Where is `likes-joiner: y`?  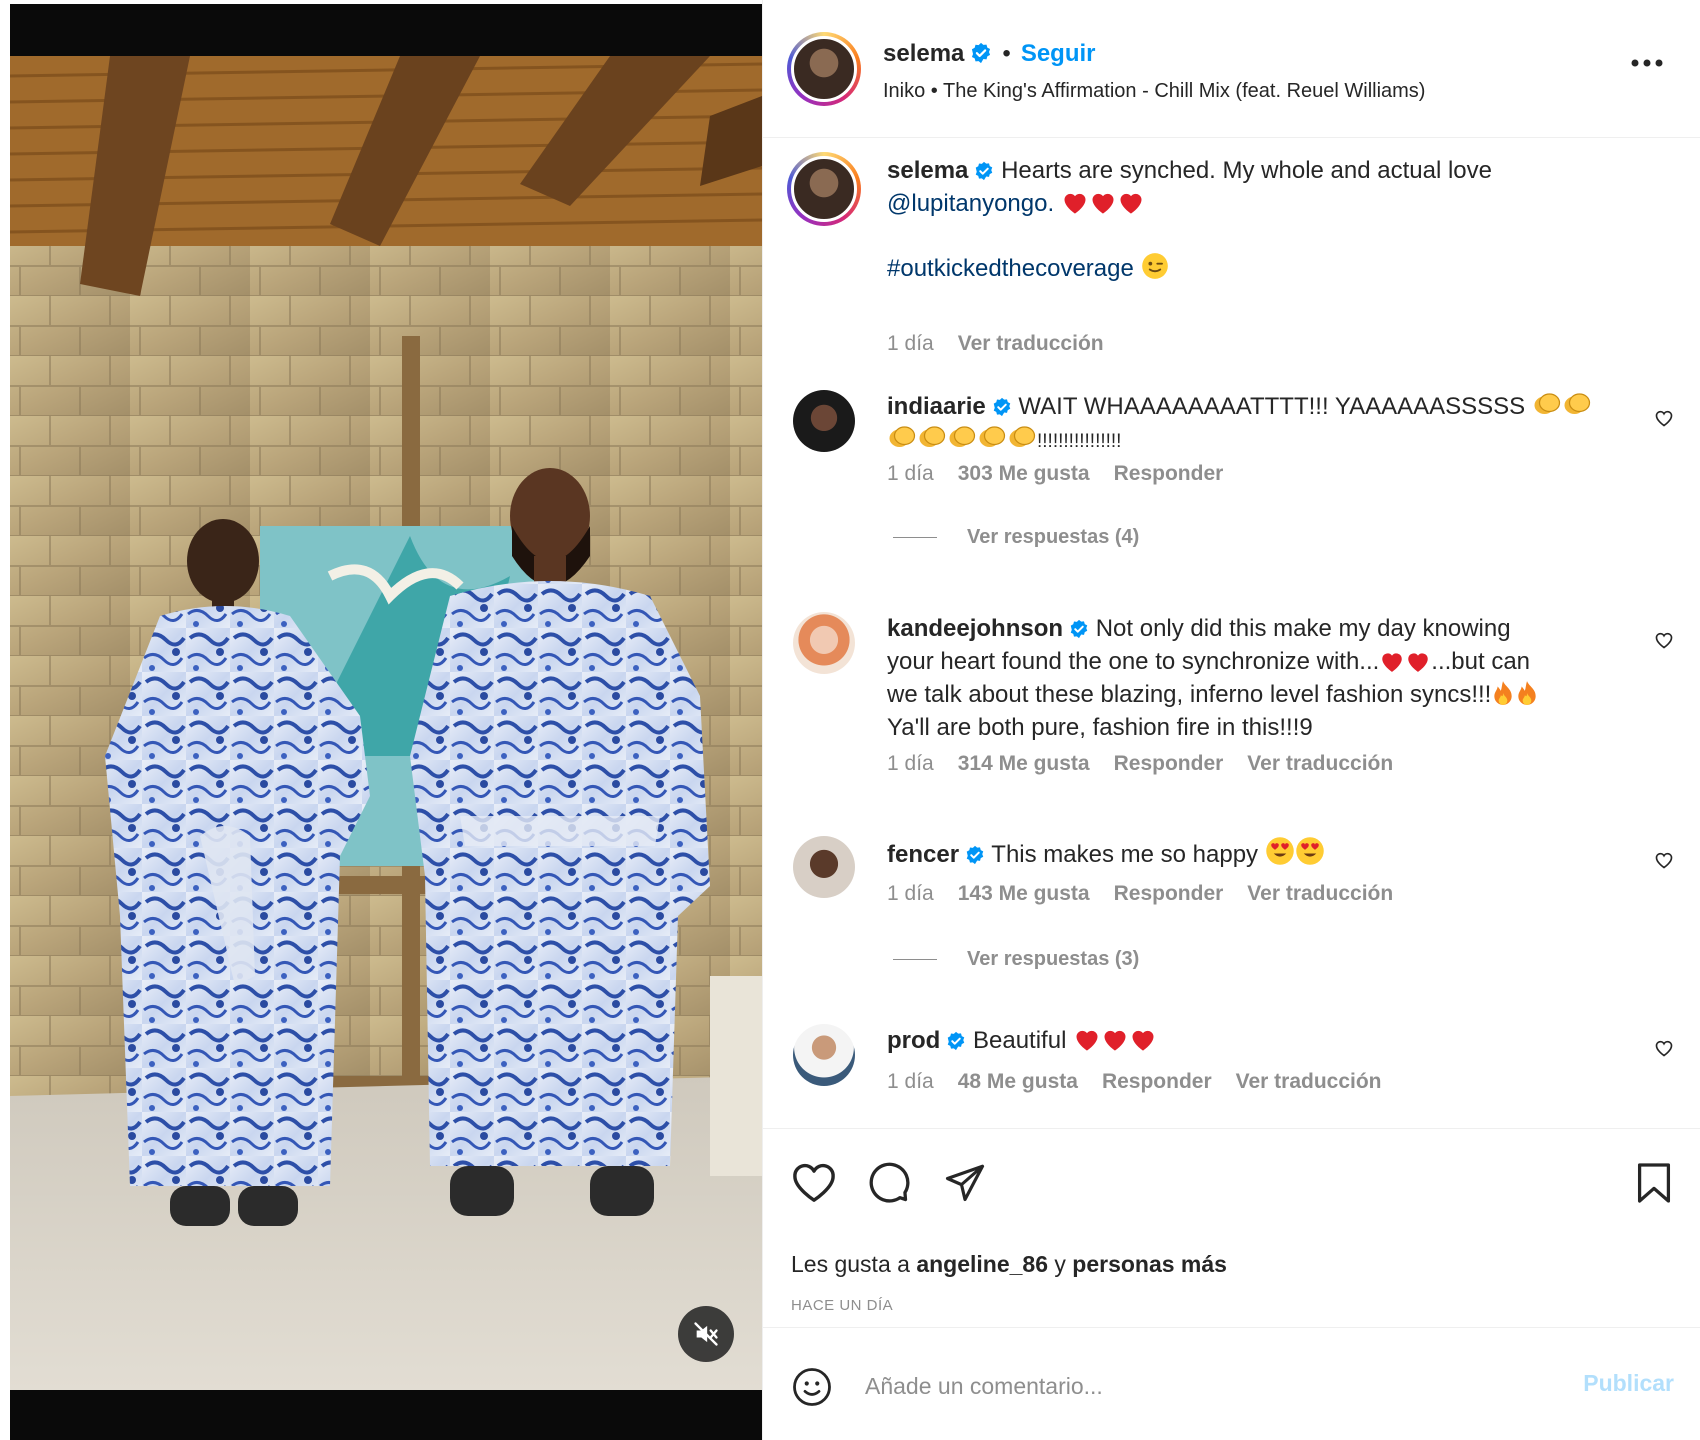
likes-joiner: y is located at coordinates (1060, 1264).